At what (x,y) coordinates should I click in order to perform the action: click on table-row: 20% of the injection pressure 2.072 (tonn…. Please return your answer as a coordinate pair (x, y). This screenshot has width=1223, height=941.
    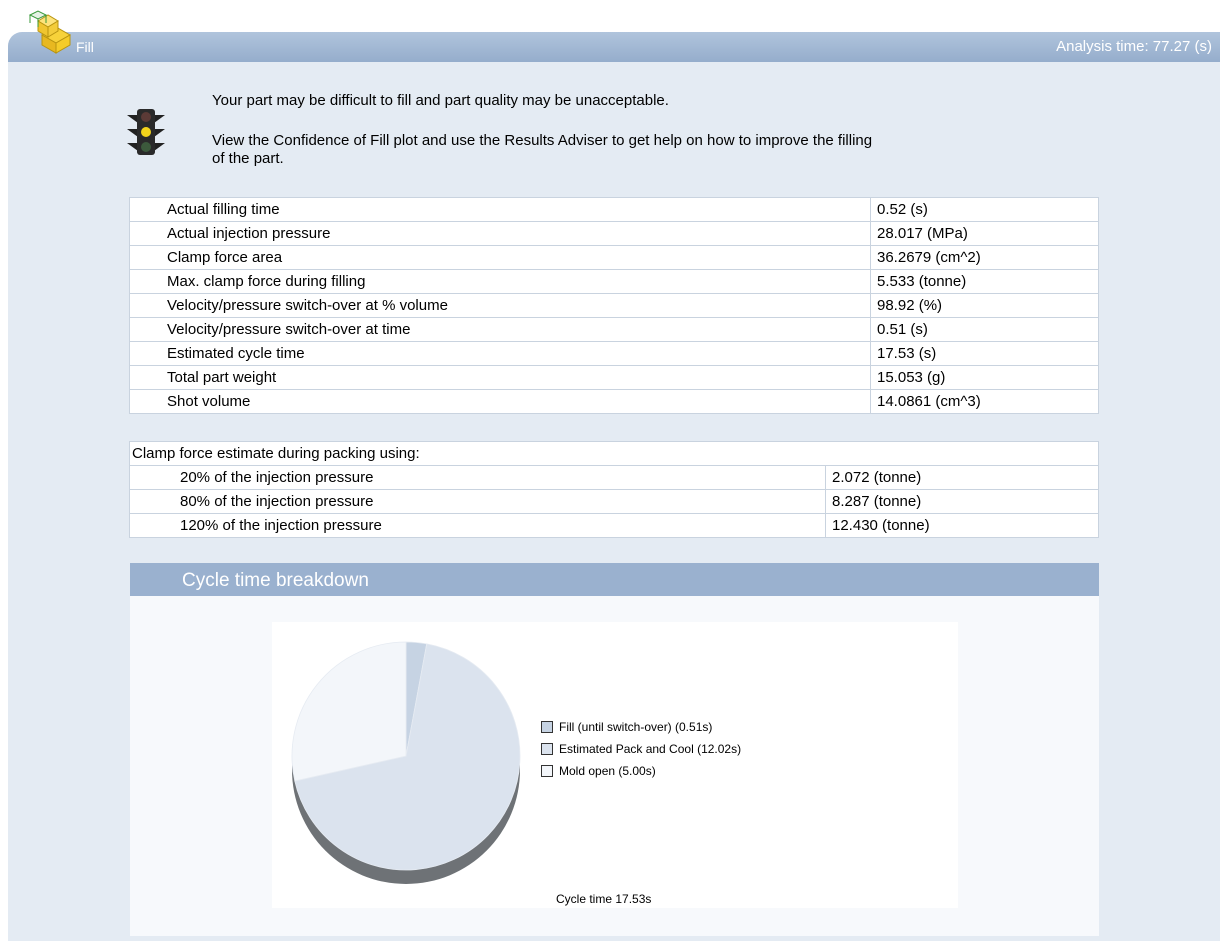
    Looking at the image, I should click on (614, 477).